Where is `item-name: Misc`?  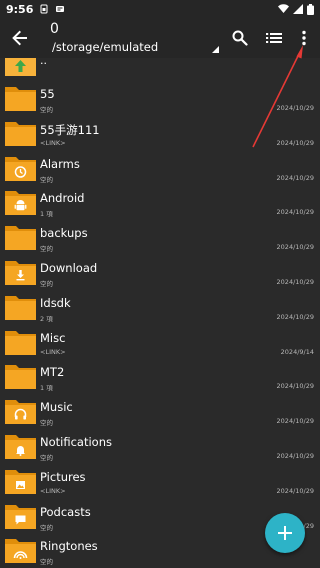 item-name: Misc is located at coordinates (53, 337).